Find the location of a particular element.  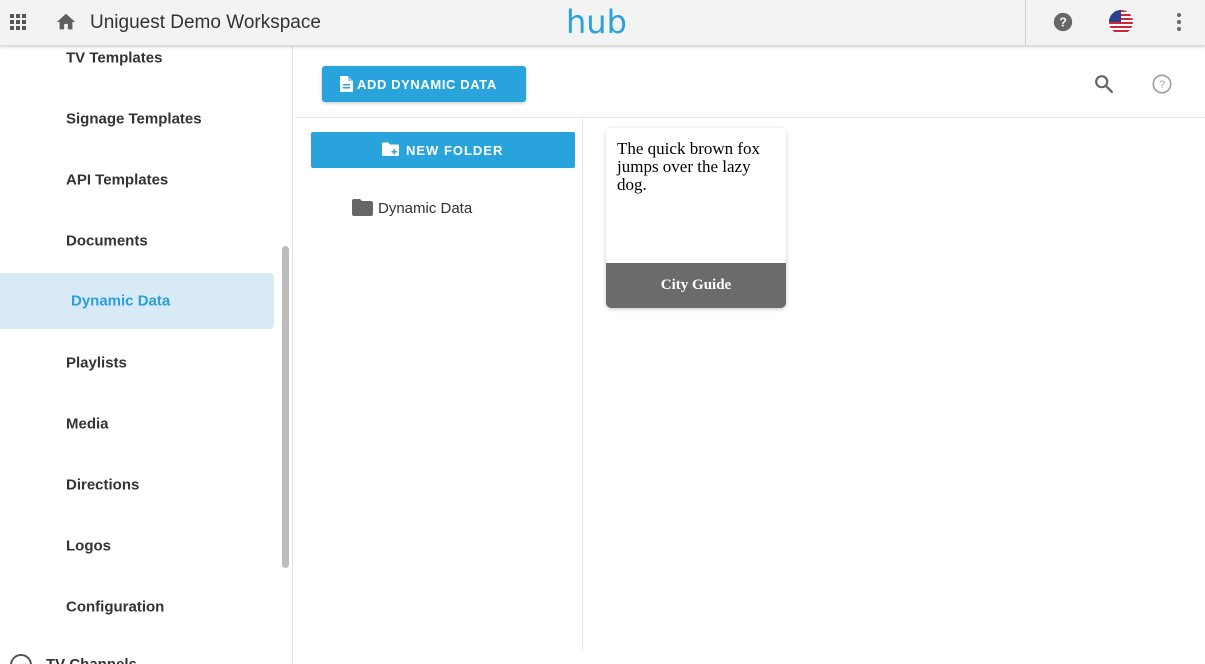

sidebar-item-signage-templates: Signage Templates is located at coordinates (137, 119).